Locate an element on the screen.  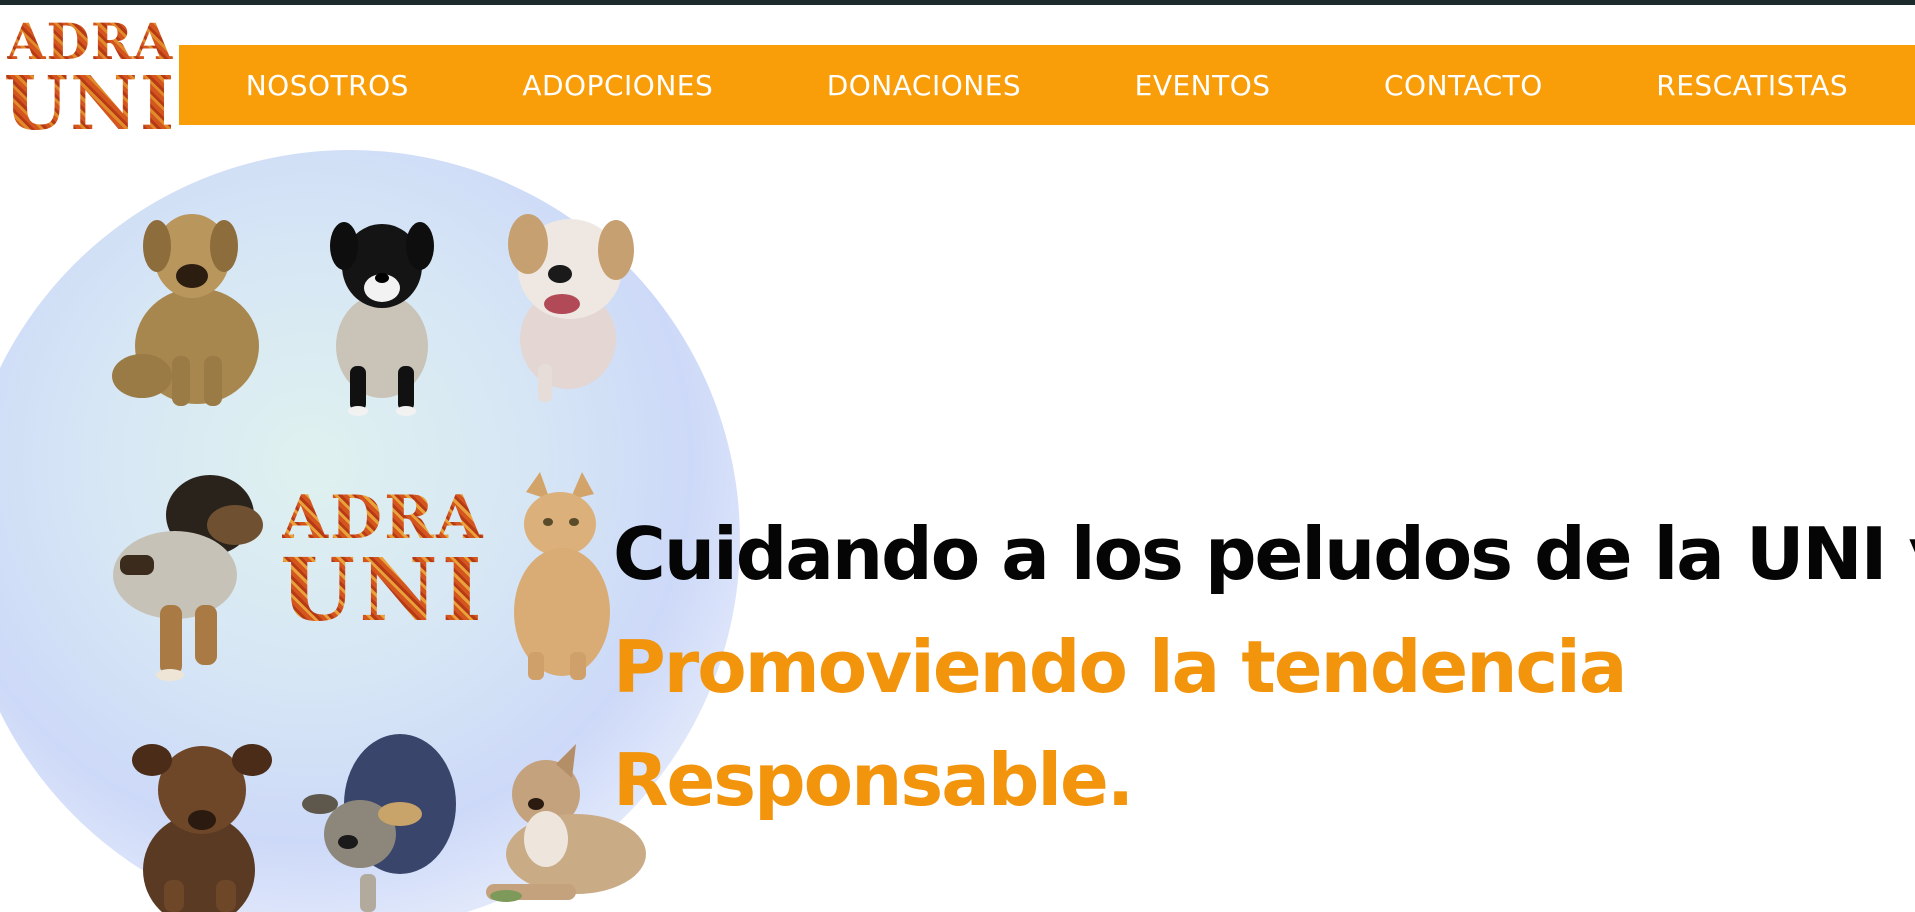
dog-brown-sitting-image is located at coordinates (202, 828).